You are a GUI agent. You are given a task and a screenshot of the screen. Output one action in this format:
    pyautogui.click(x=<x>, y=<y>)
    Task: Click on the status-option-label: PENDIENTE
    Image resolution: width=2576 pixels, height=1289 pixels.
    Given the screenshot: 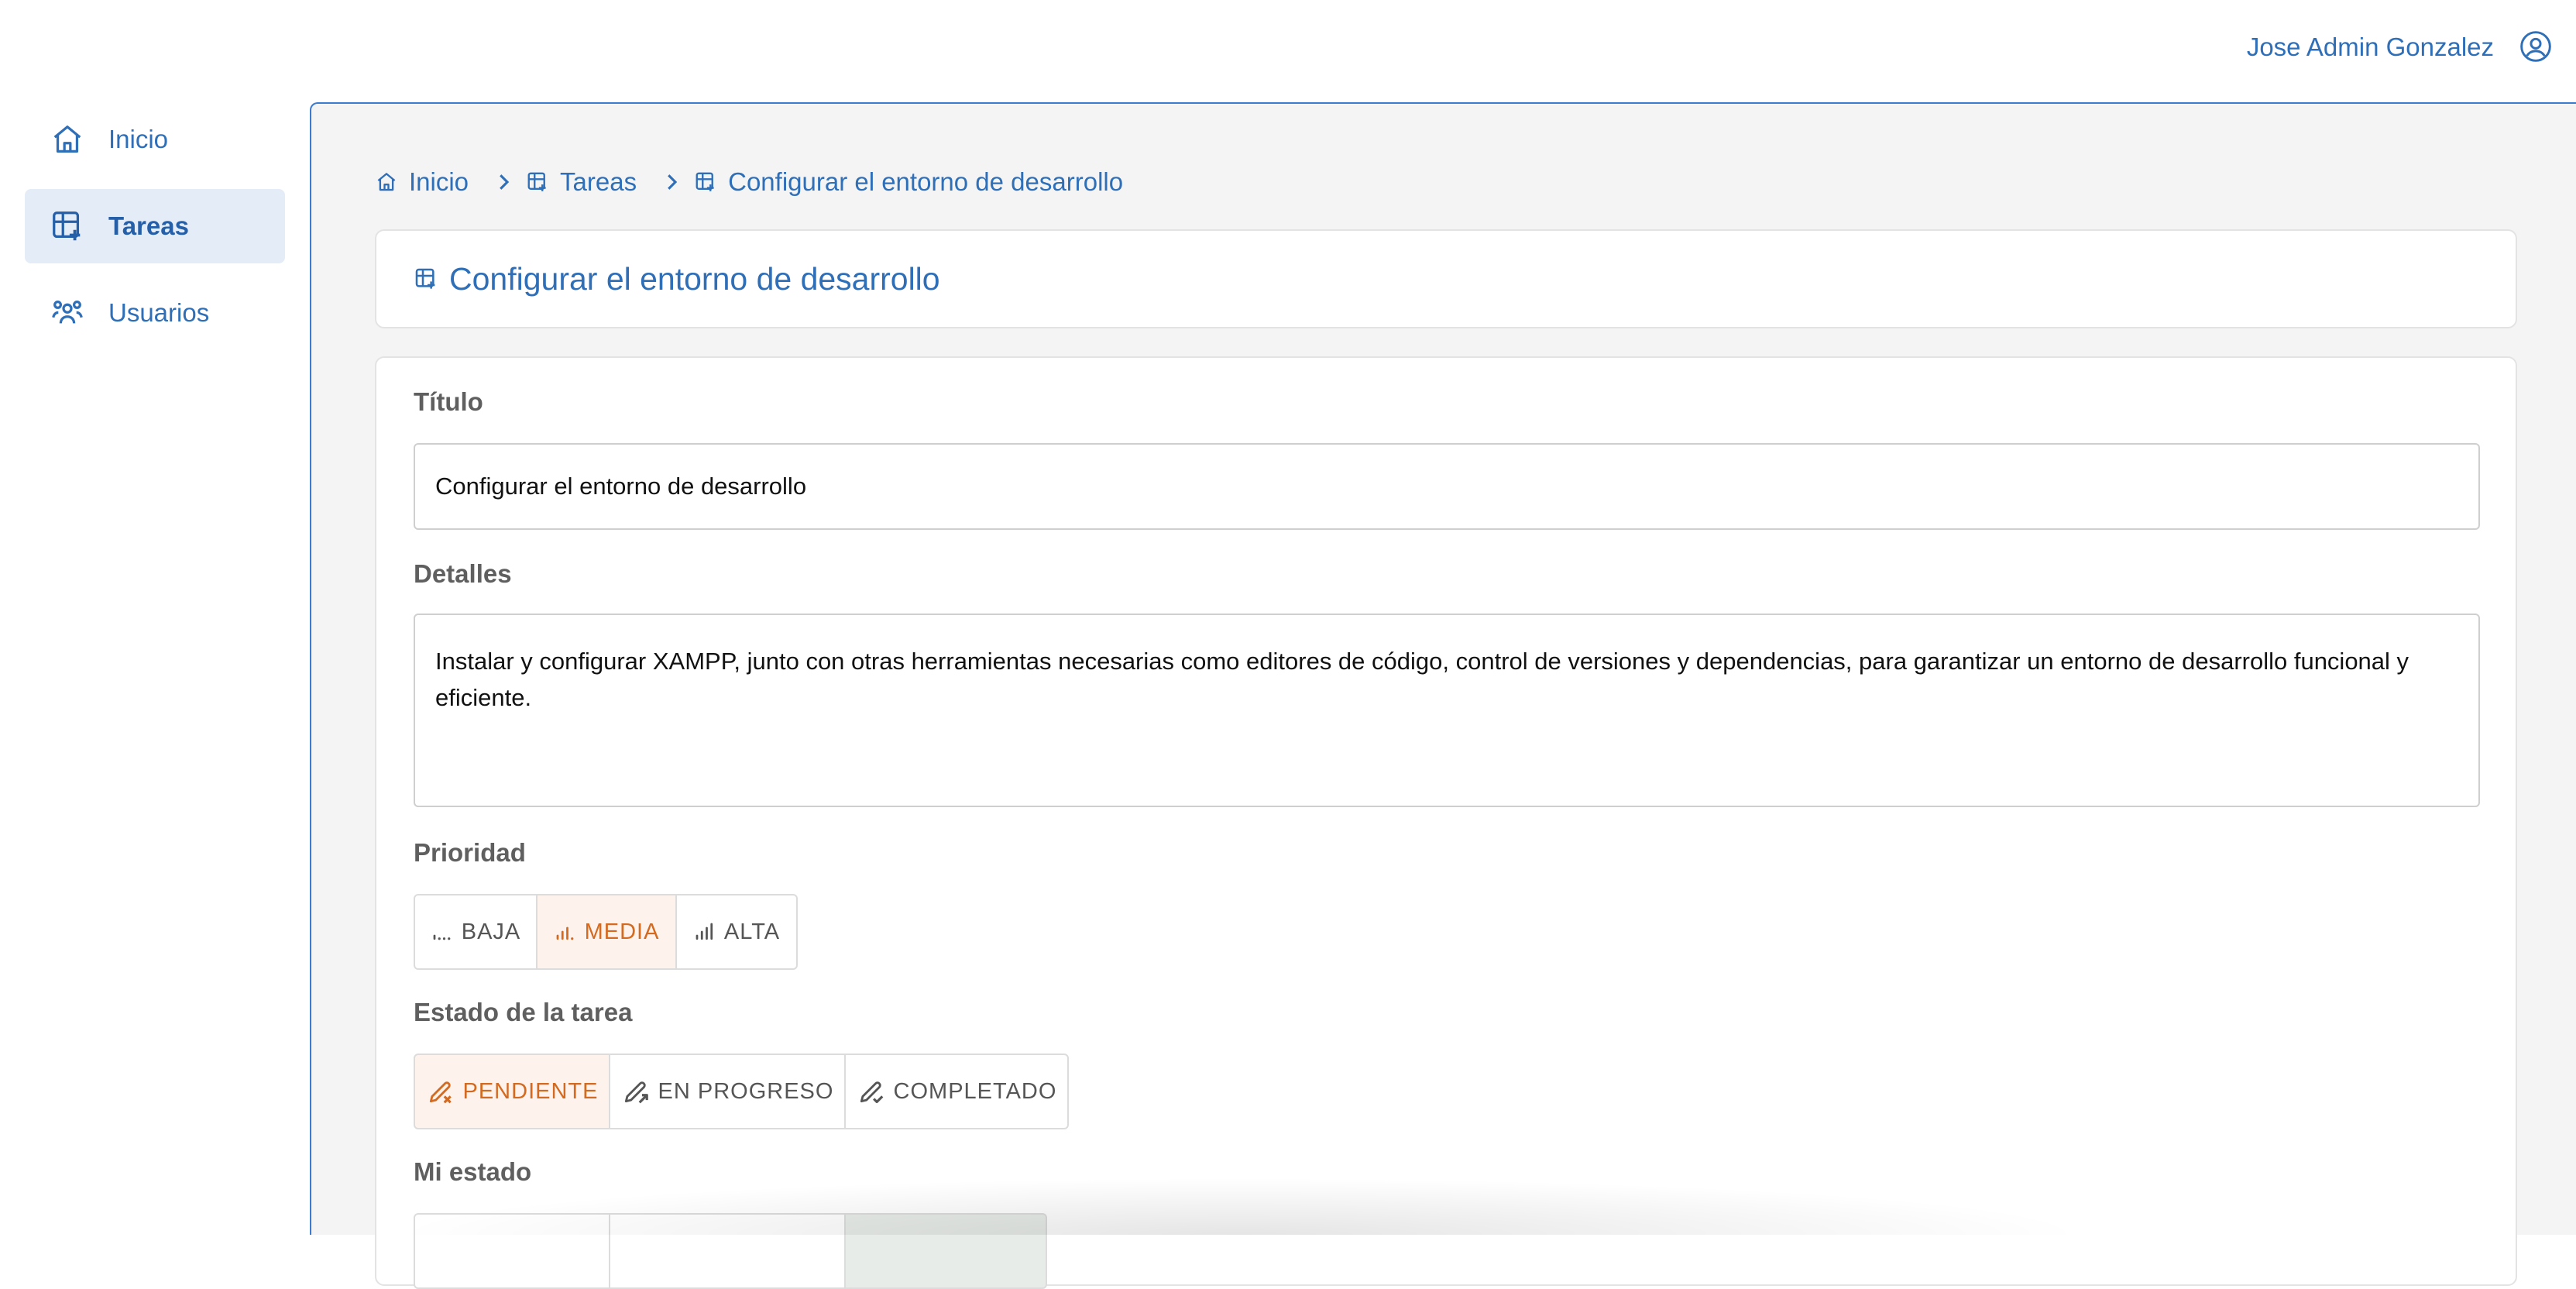 What is the action you would take?
    pyautogui.click(x=530, y=1091)
    